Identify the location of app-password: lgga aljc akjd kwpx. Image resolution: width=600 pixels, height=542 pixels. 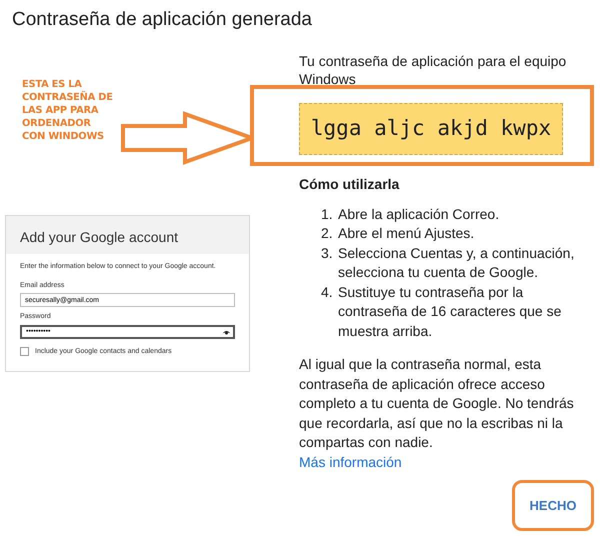
(431, 129).